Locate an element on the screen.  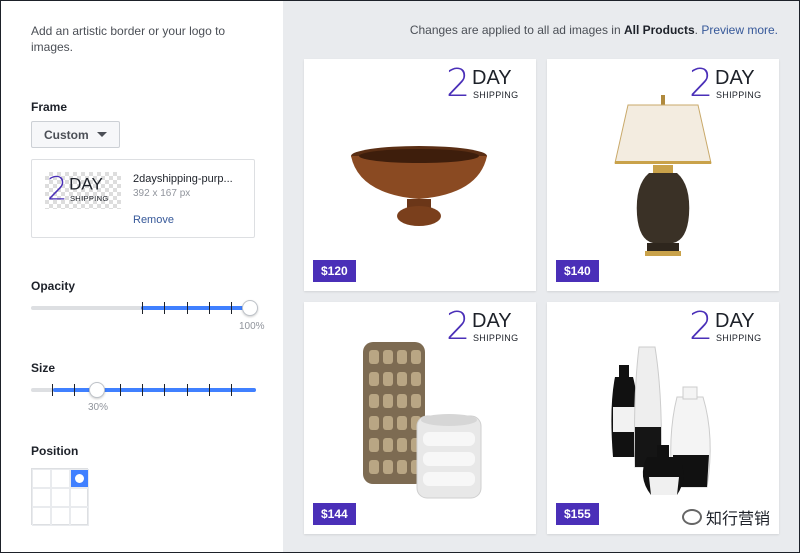
logo-thumbnail: 2 DAY SHIPPING is located at coordinates (83, 189).